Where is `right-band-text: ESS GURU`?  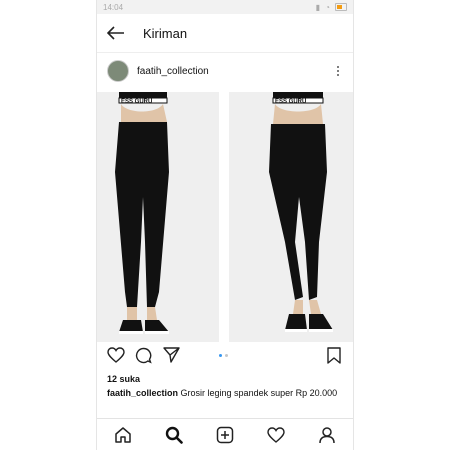 right-band-text: ESS GURU is located at coordinates (290, 102).